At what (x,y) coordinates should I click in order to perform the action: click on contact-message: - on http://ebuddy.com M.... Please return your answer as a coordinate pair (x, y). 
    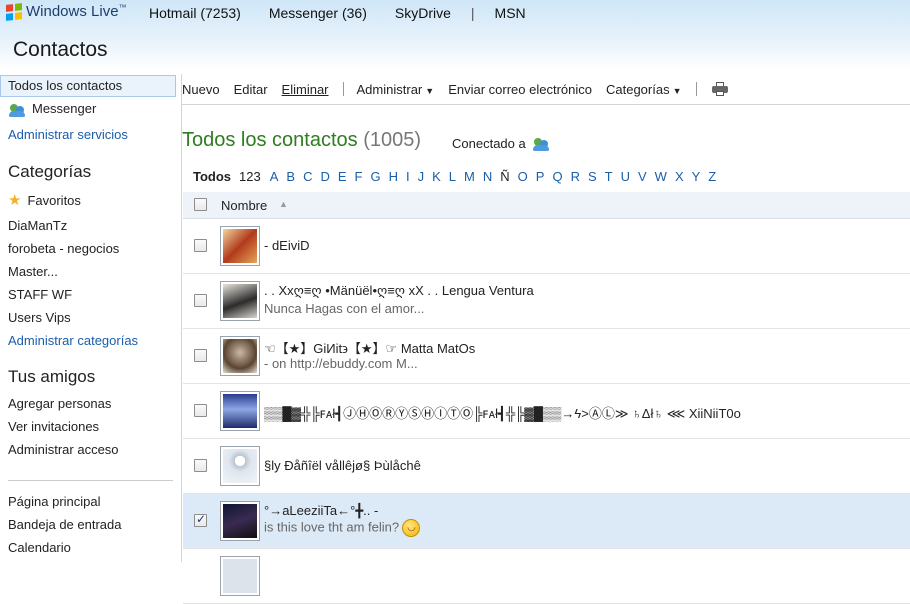
    Looking at the image, I should click on (341, 363).